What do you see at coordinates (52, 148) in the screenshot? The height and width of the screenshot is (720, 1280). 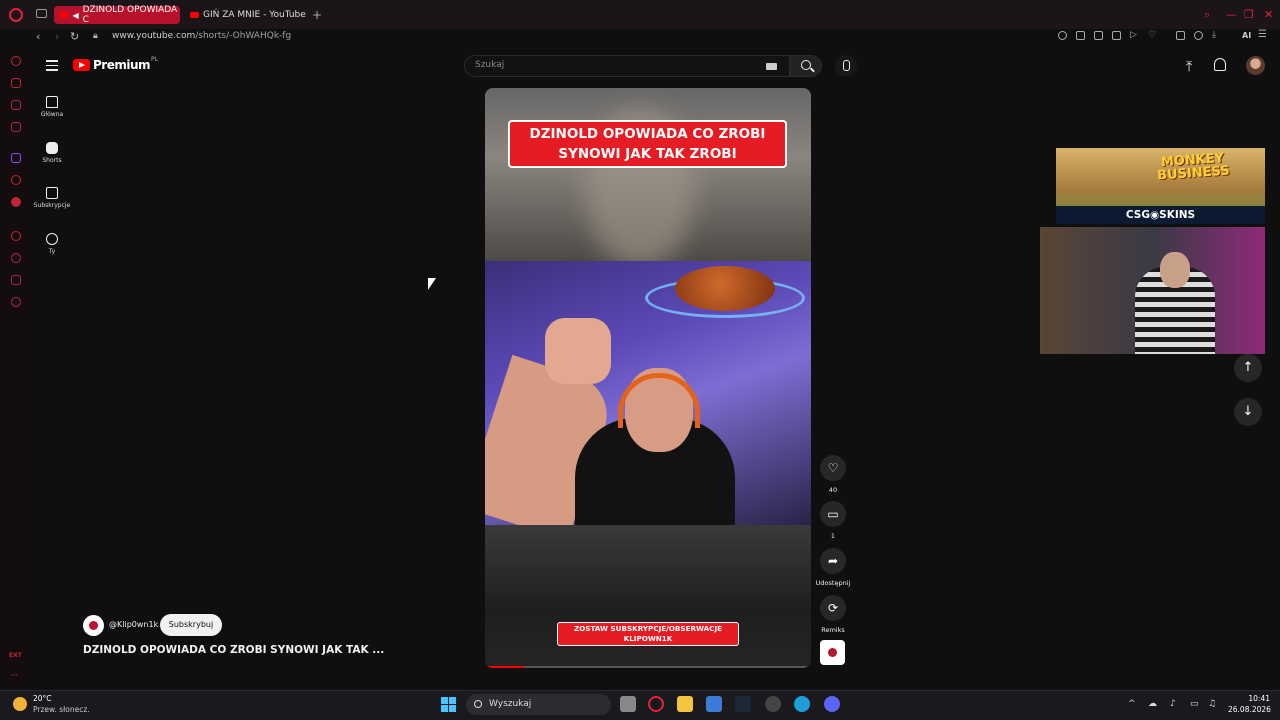 I see `shorts-icon` at bounding box center [52, 148].